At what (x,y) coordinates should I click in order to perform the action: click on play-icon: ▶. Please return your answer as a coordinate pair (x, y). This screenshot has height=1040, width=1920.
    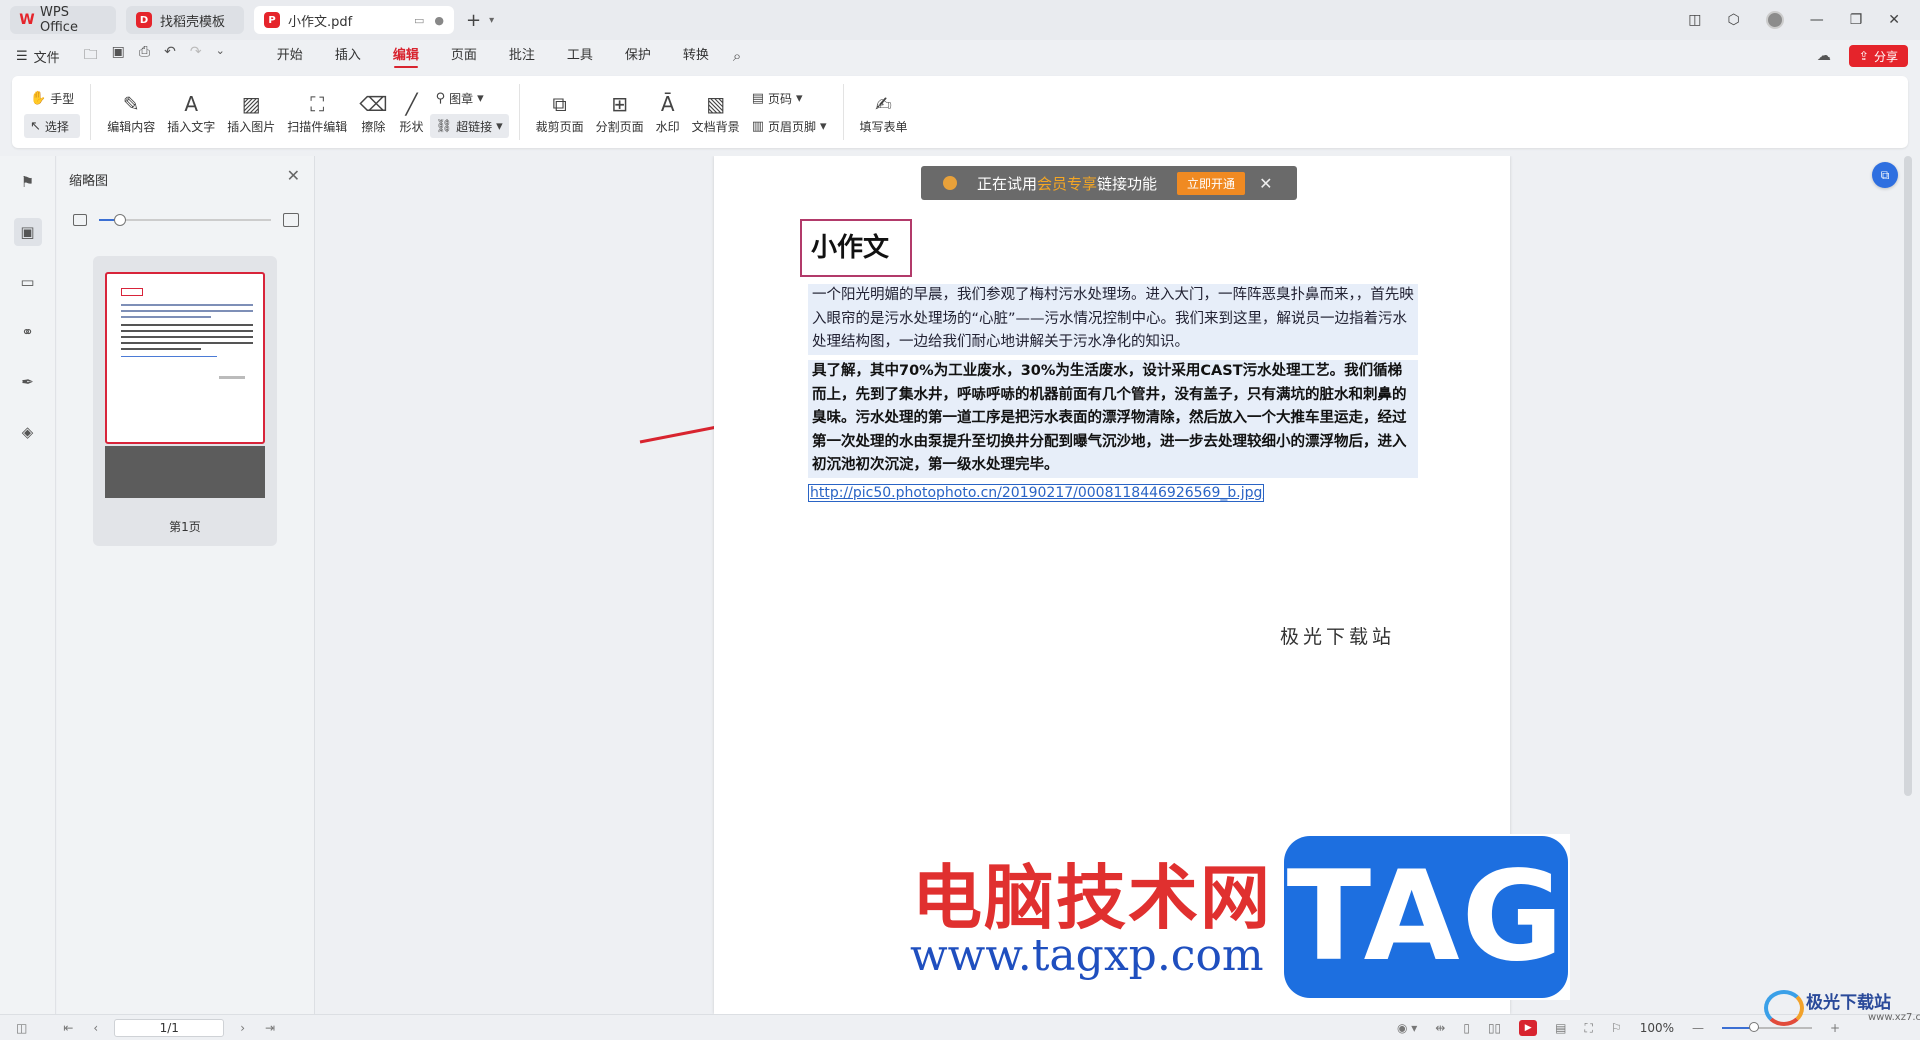
    Looking at the image, I should click on (1528, 1028).